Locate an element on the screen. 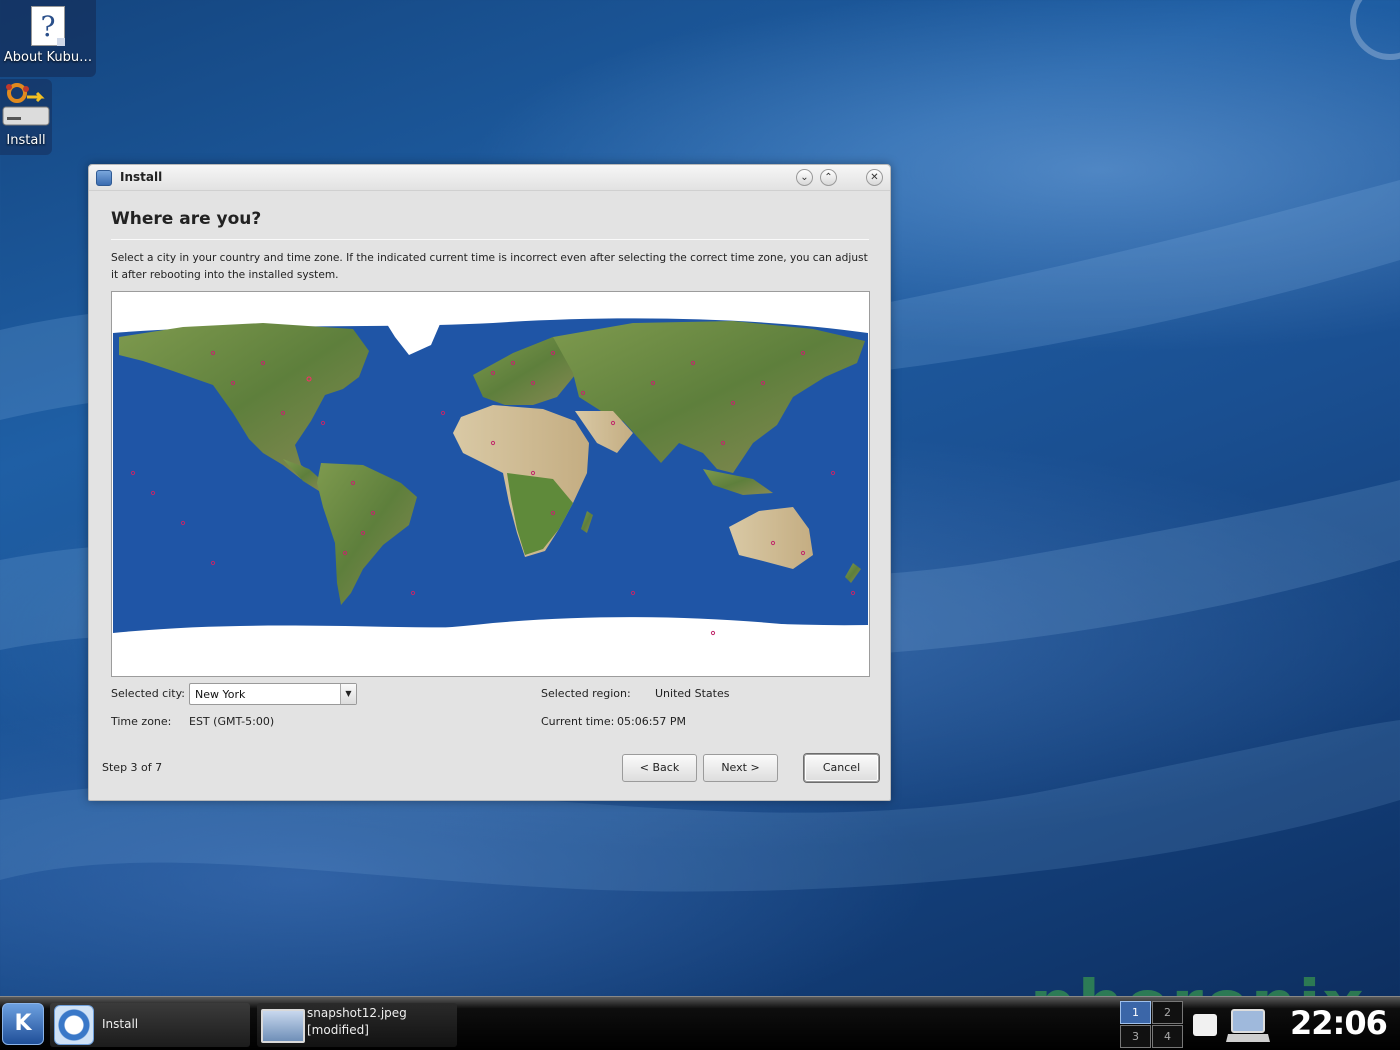 This screenshot has width=1400, height=1050. install-drive-icon is located at coordinates (26, 104).